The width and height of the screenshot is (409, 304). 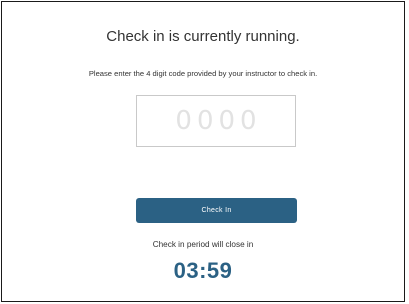 I want to click on check-in-button: Check In, so click(x=216, y=210).